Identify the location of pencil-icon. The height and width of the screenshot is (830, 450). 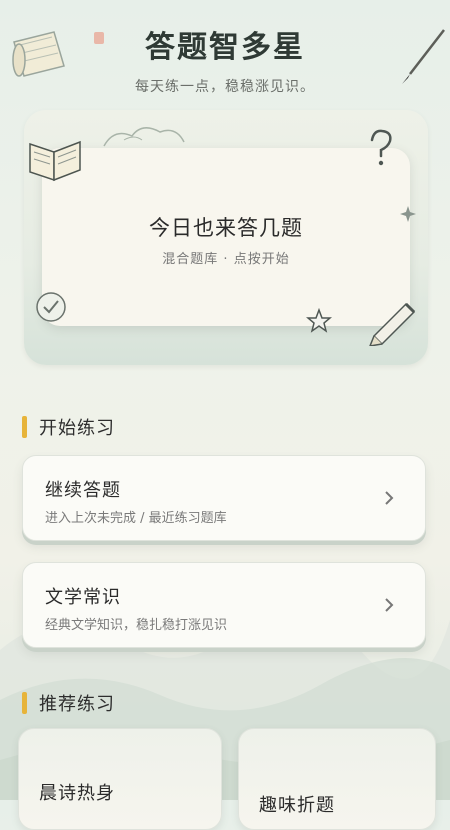
(392, 324).